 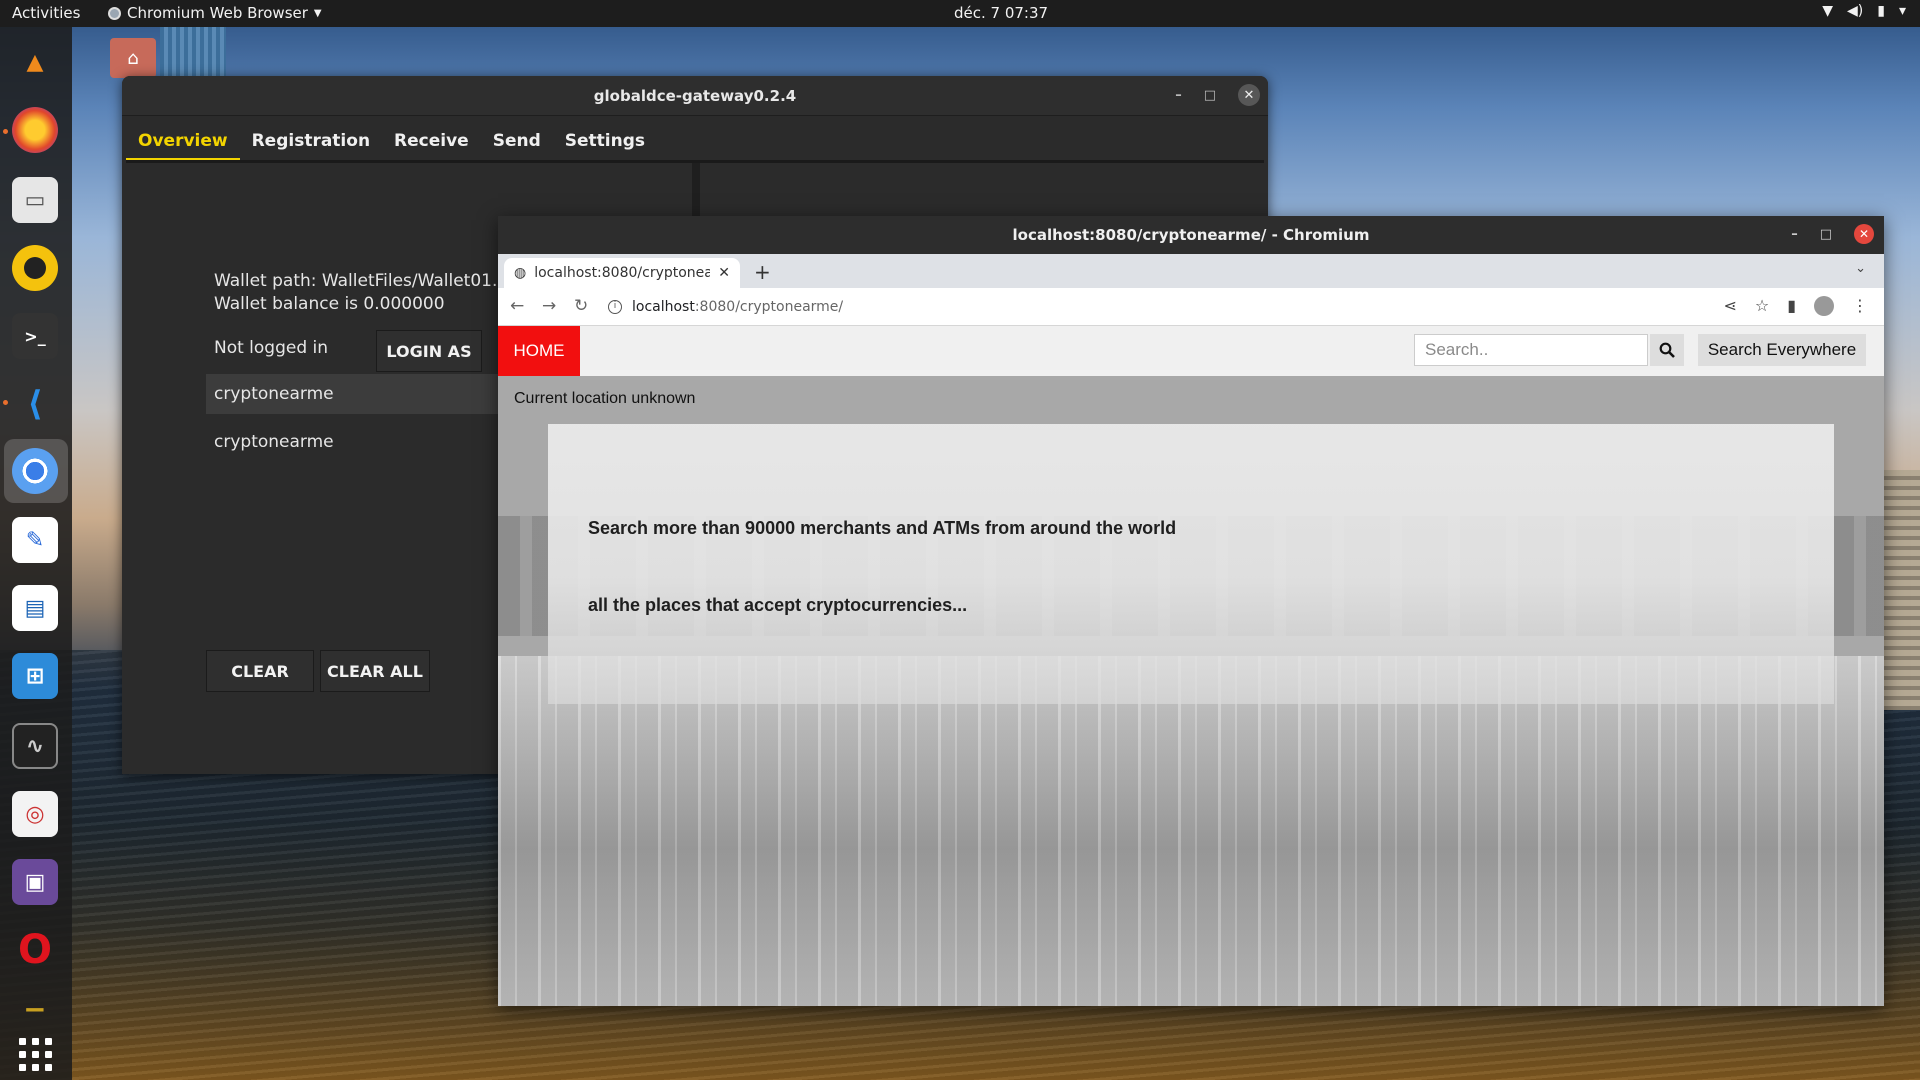 I want to click on system-monitor-icon: ∿, so click(x=35, y=746).